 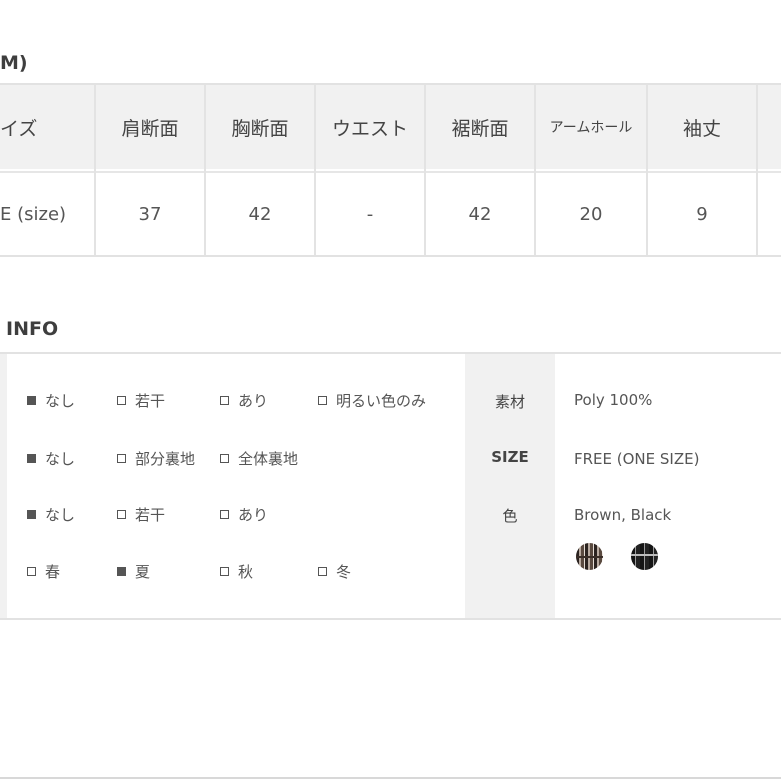 What do you see at coordinates (370, 127) in the screenshot?
I see `header-waist: ウエスト` at bounding box center [370, 127].